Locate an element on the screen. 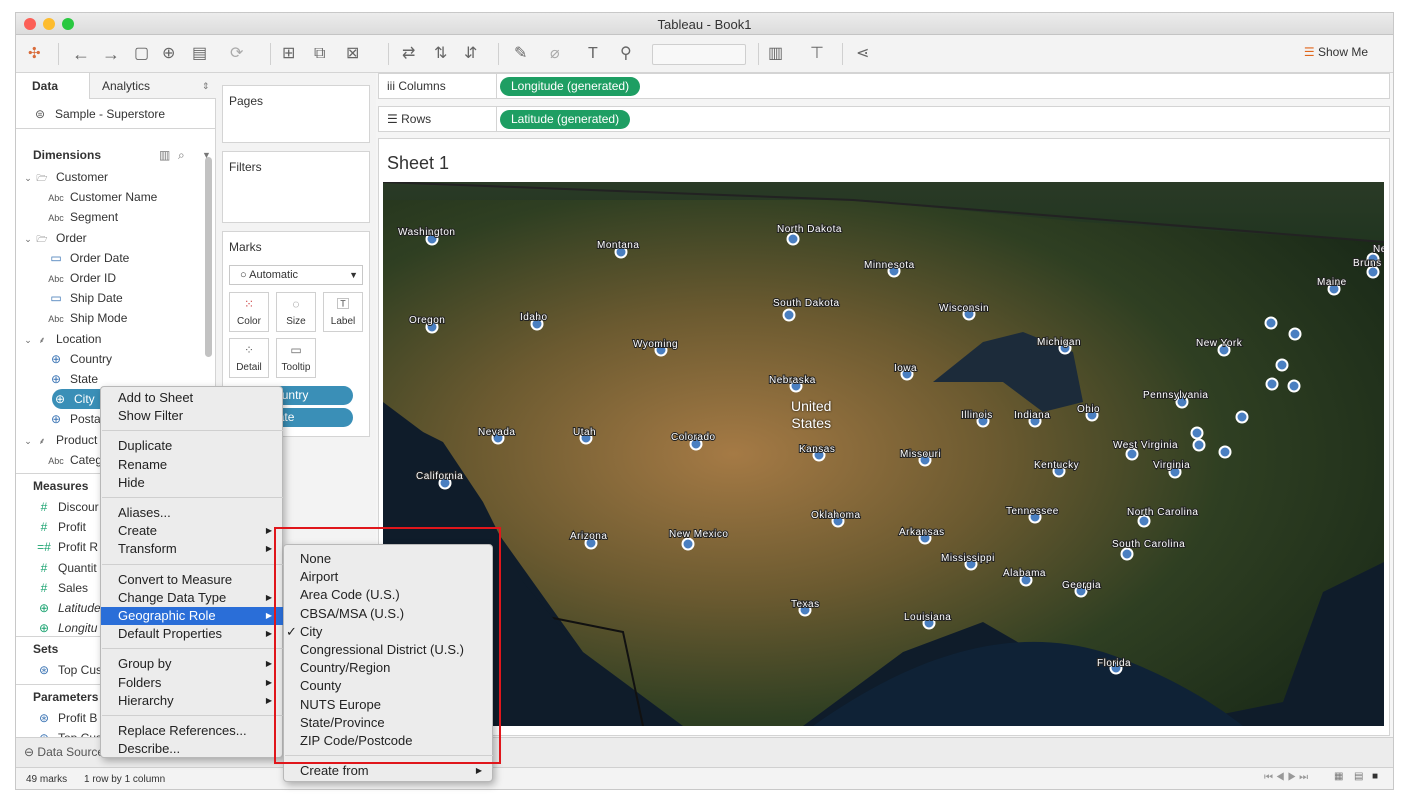 The image size is (1402, 802). undo-icon: ← is located at coordinates (81, 54).